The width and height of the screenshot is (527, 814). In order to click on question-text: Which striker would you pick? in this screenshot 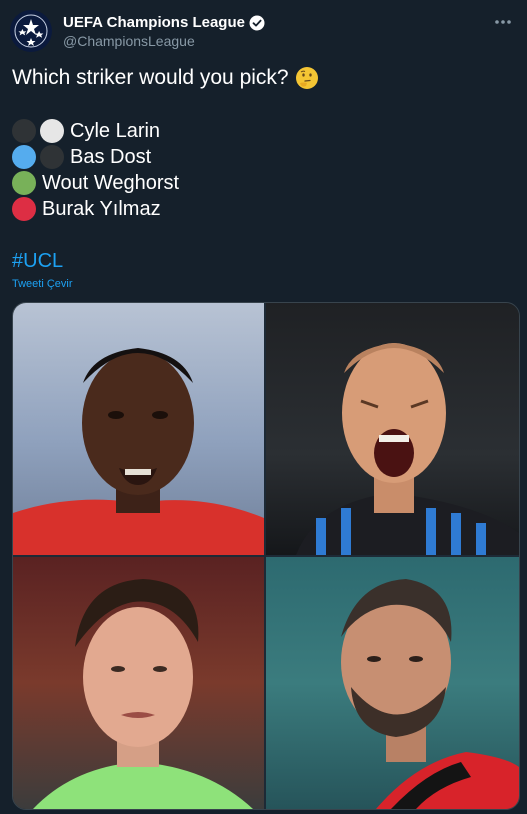, I will do `click(150, 77)`.